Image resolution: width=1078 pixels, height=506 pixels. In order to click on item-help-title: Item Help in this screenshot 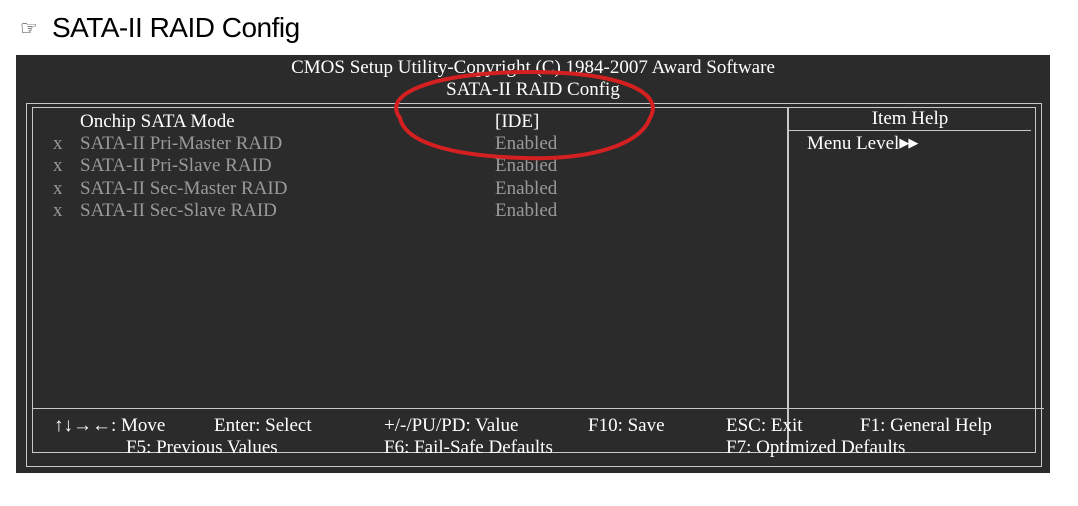, I will do `click(910, 119)`.